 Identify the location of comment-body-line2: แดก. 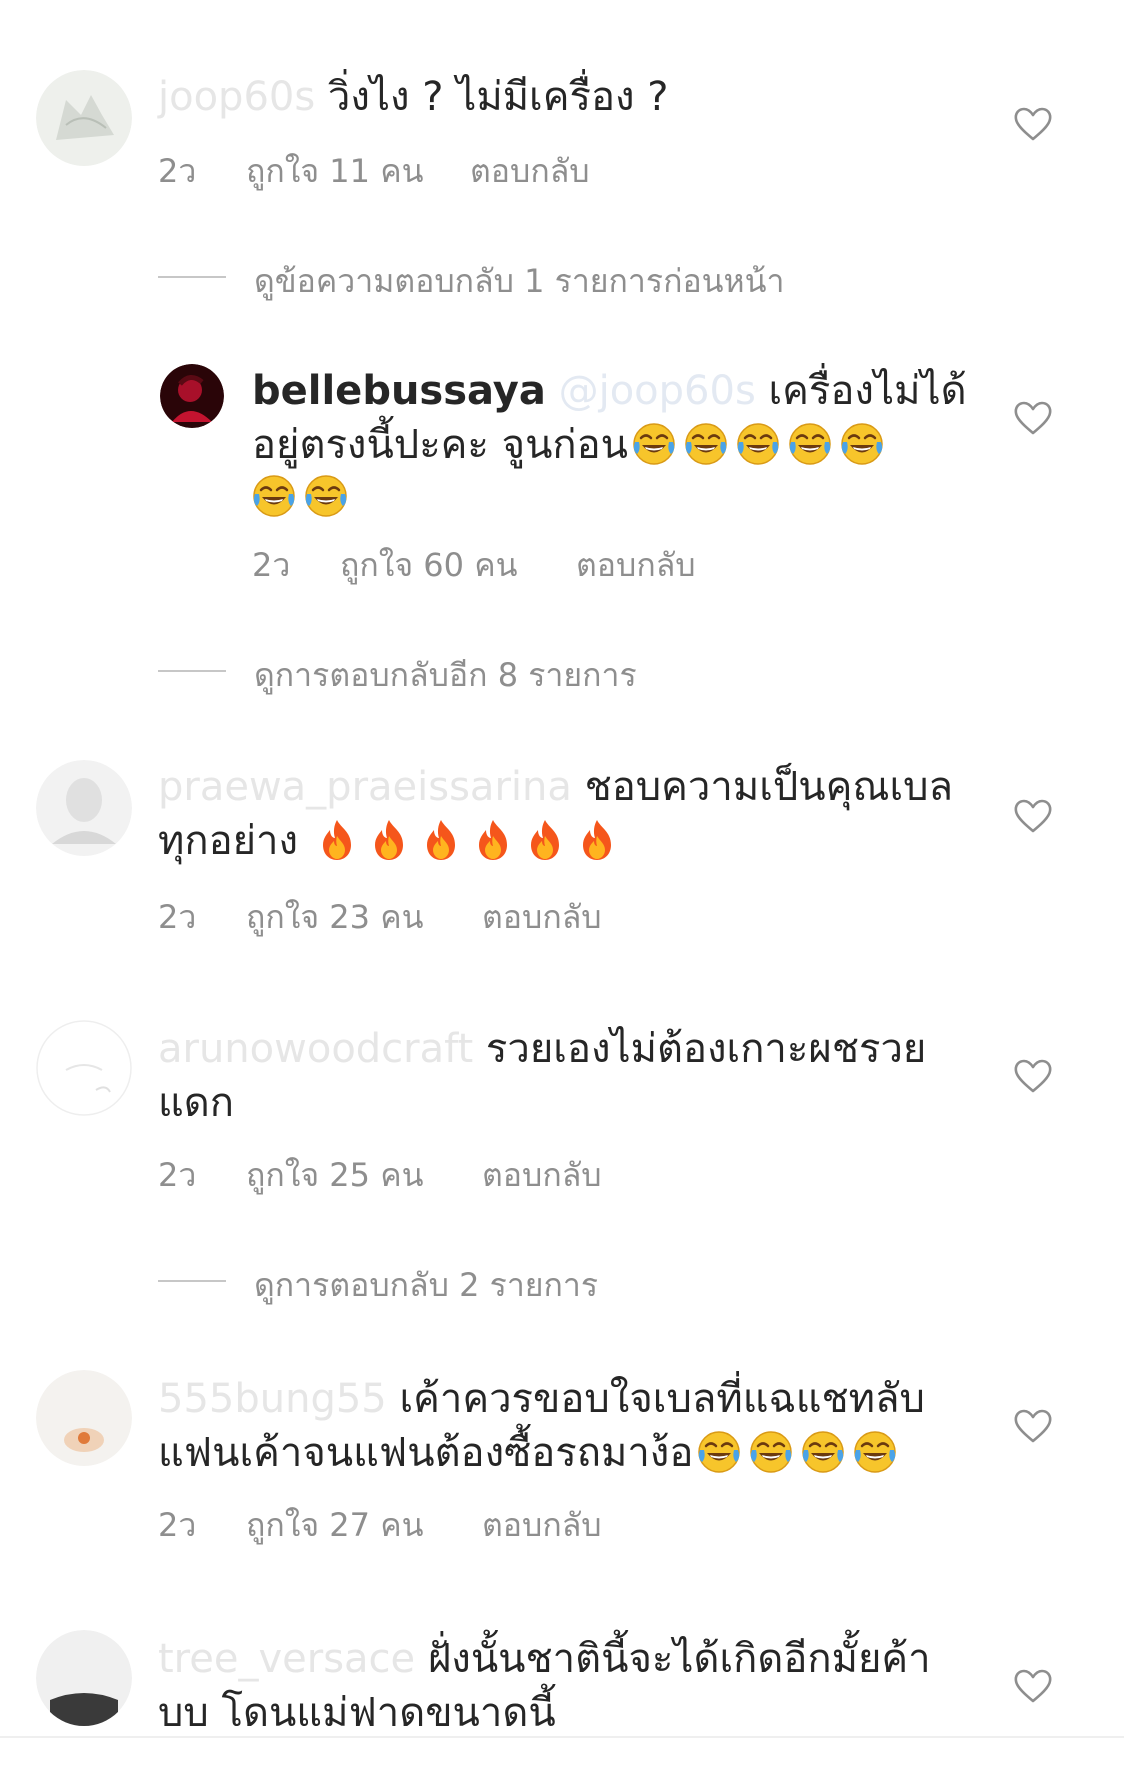
(196, 1103).